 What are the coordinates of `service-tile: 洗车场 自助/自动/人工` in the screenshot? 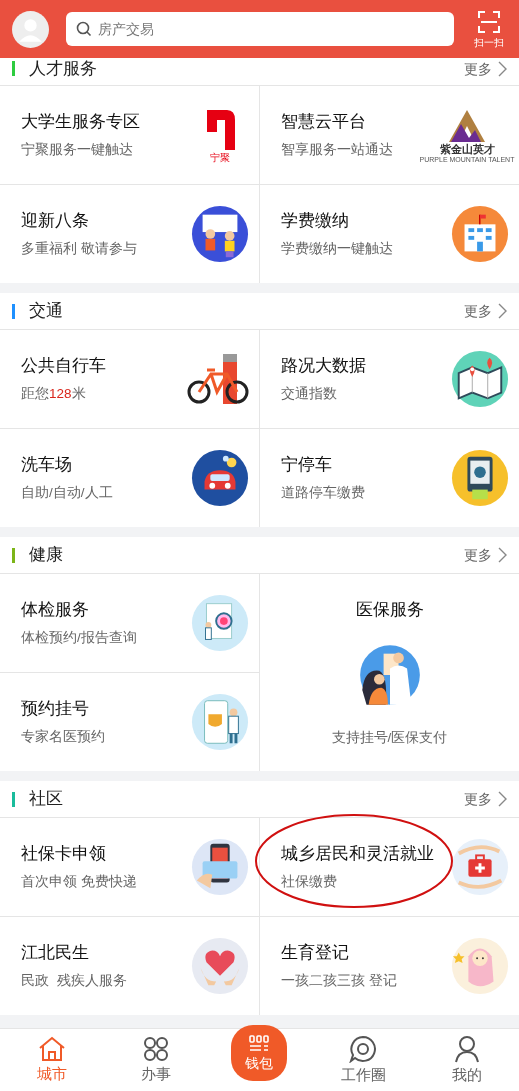 It's located at (129, 478).